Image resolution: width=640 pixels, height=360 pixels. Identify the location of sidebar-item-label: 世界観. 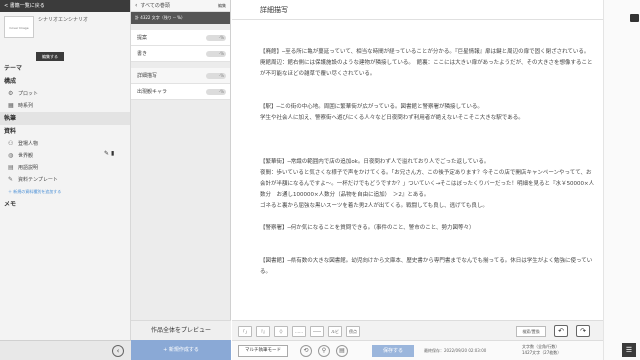
(26, 156).